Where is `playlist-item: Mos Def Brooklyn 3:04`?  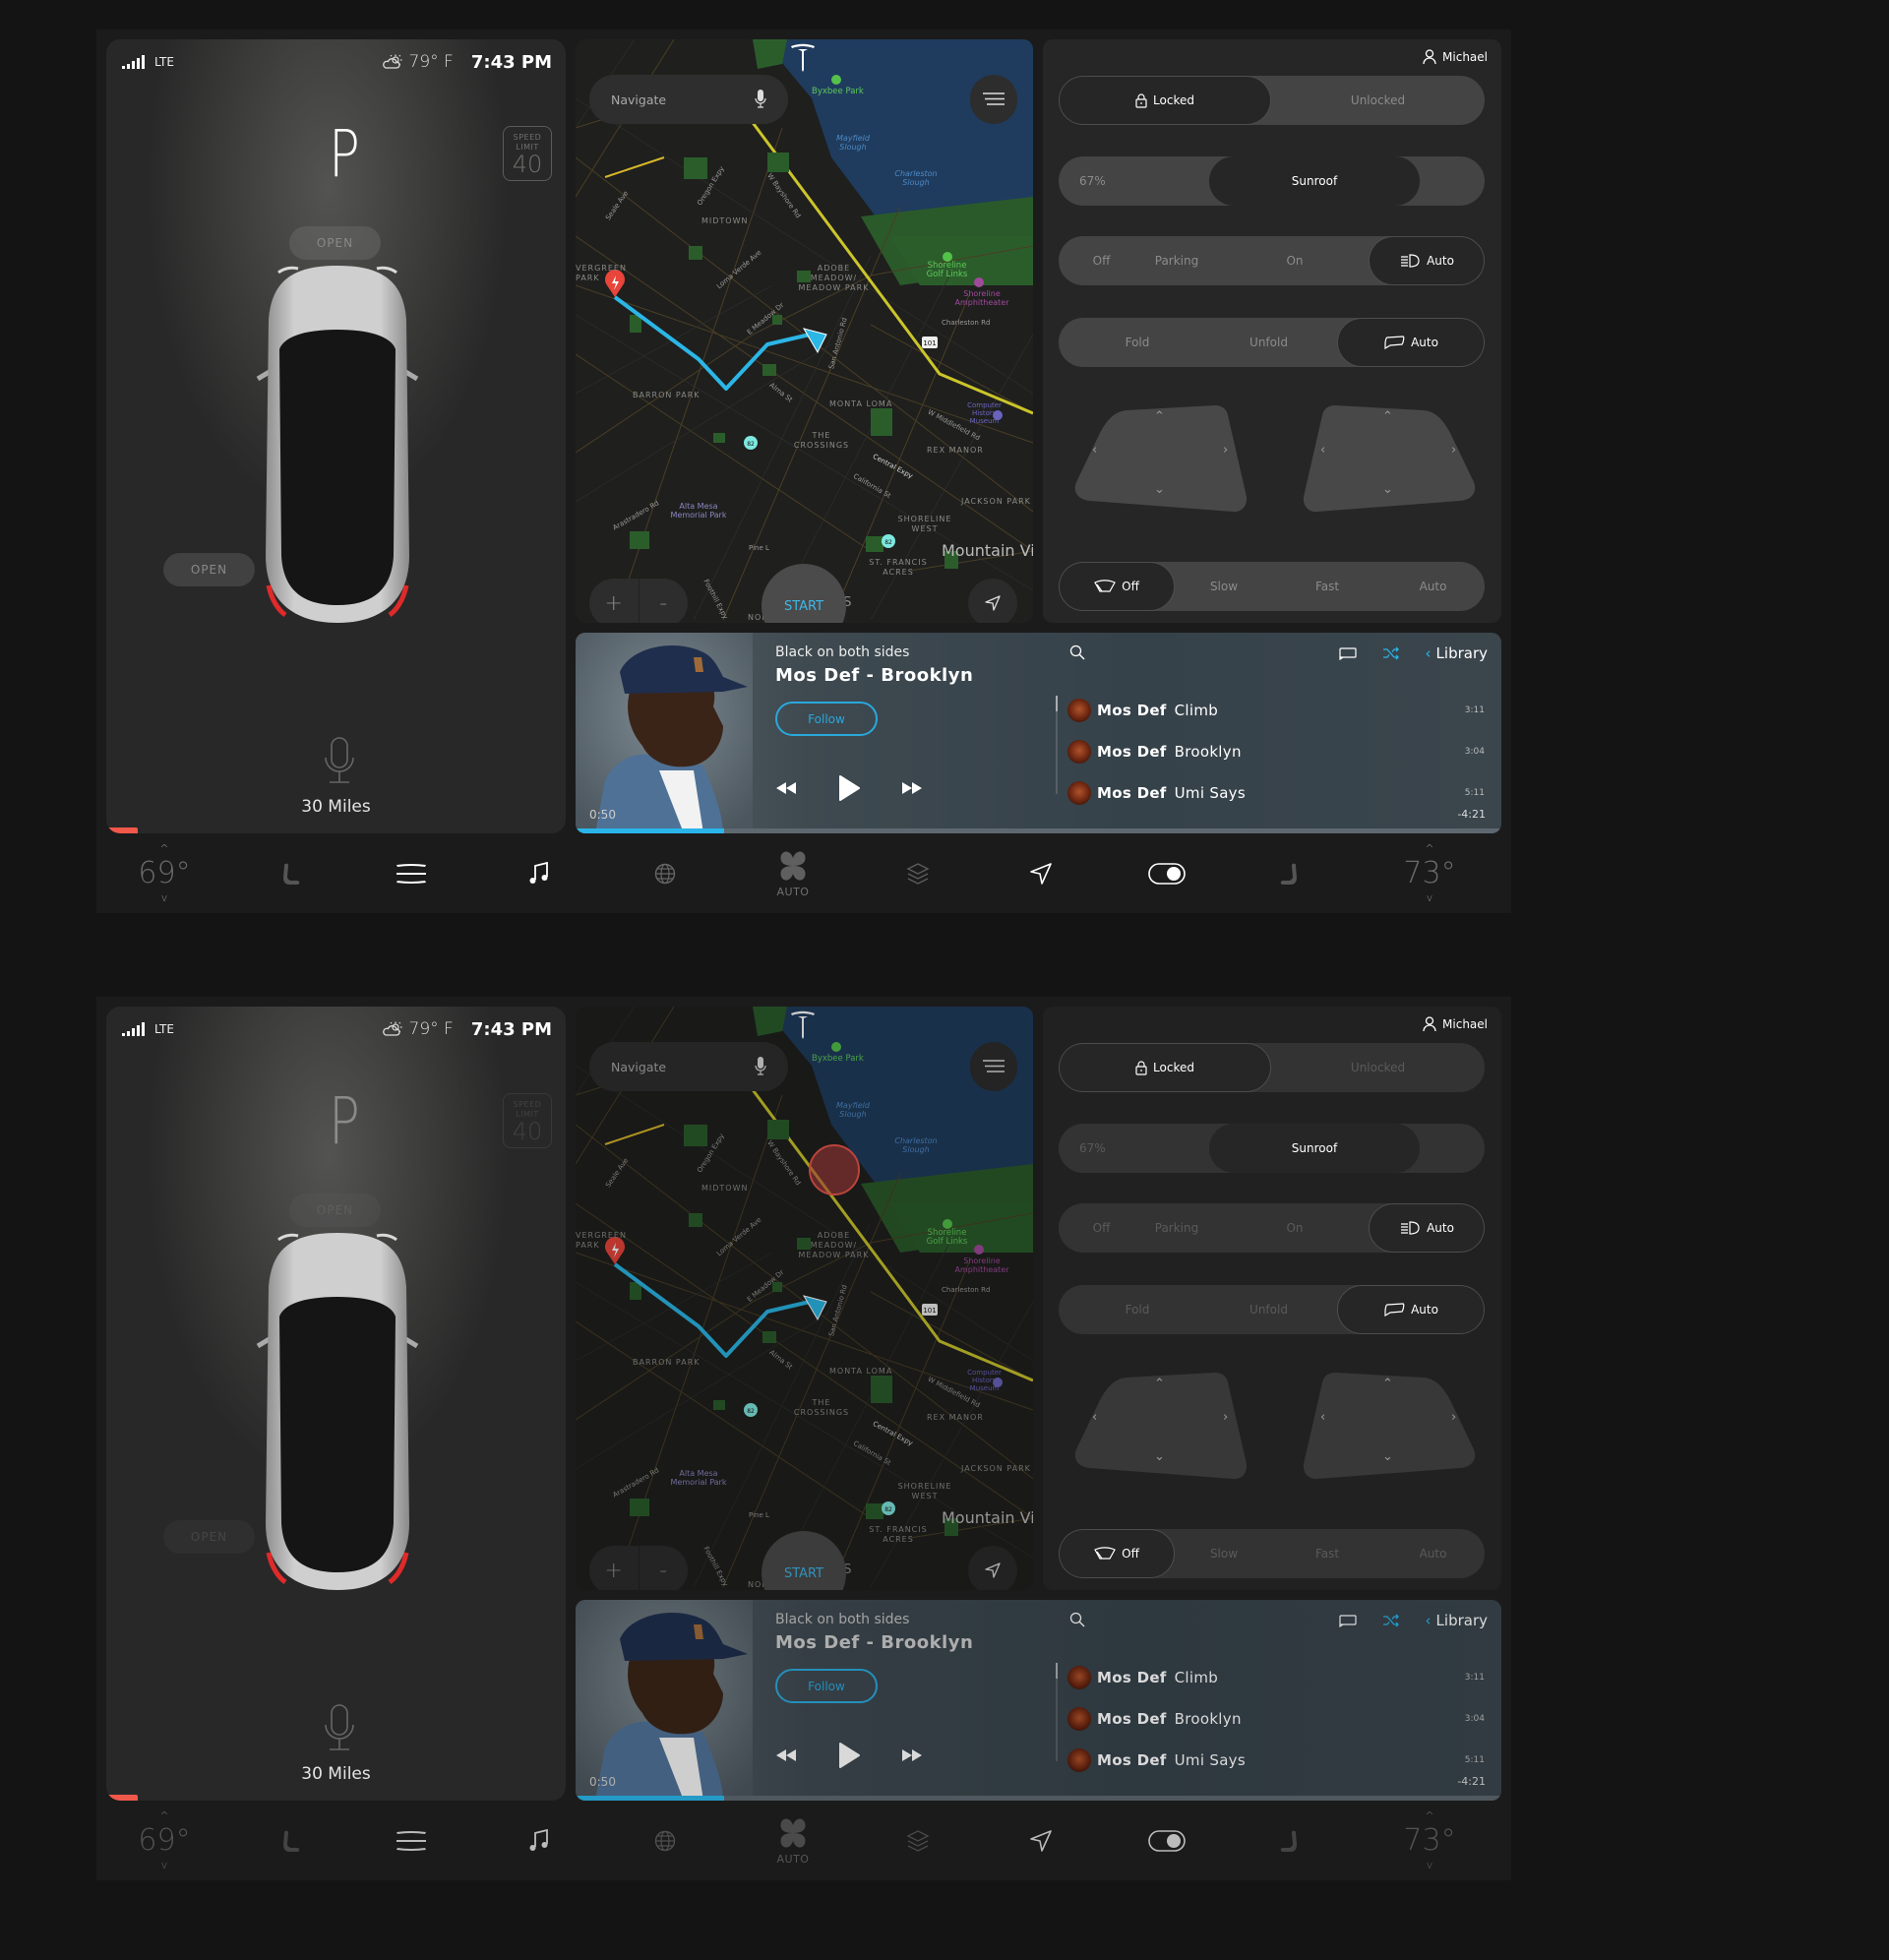 playlist-item: Mos Def Brooklyn 3:04 is located at coordinates (1279, 751).